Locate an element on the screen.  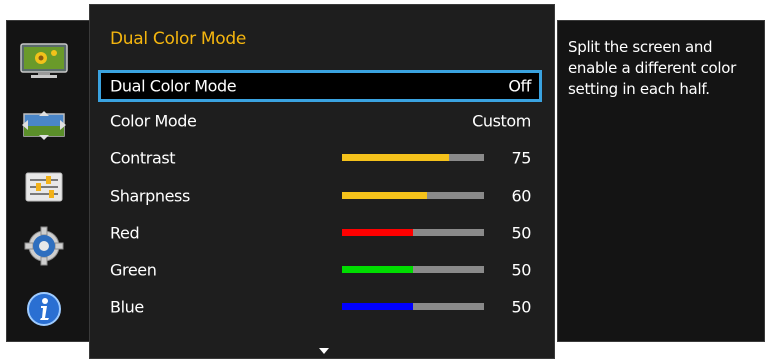
row-label: Blue is located at coordinates (127, 307).